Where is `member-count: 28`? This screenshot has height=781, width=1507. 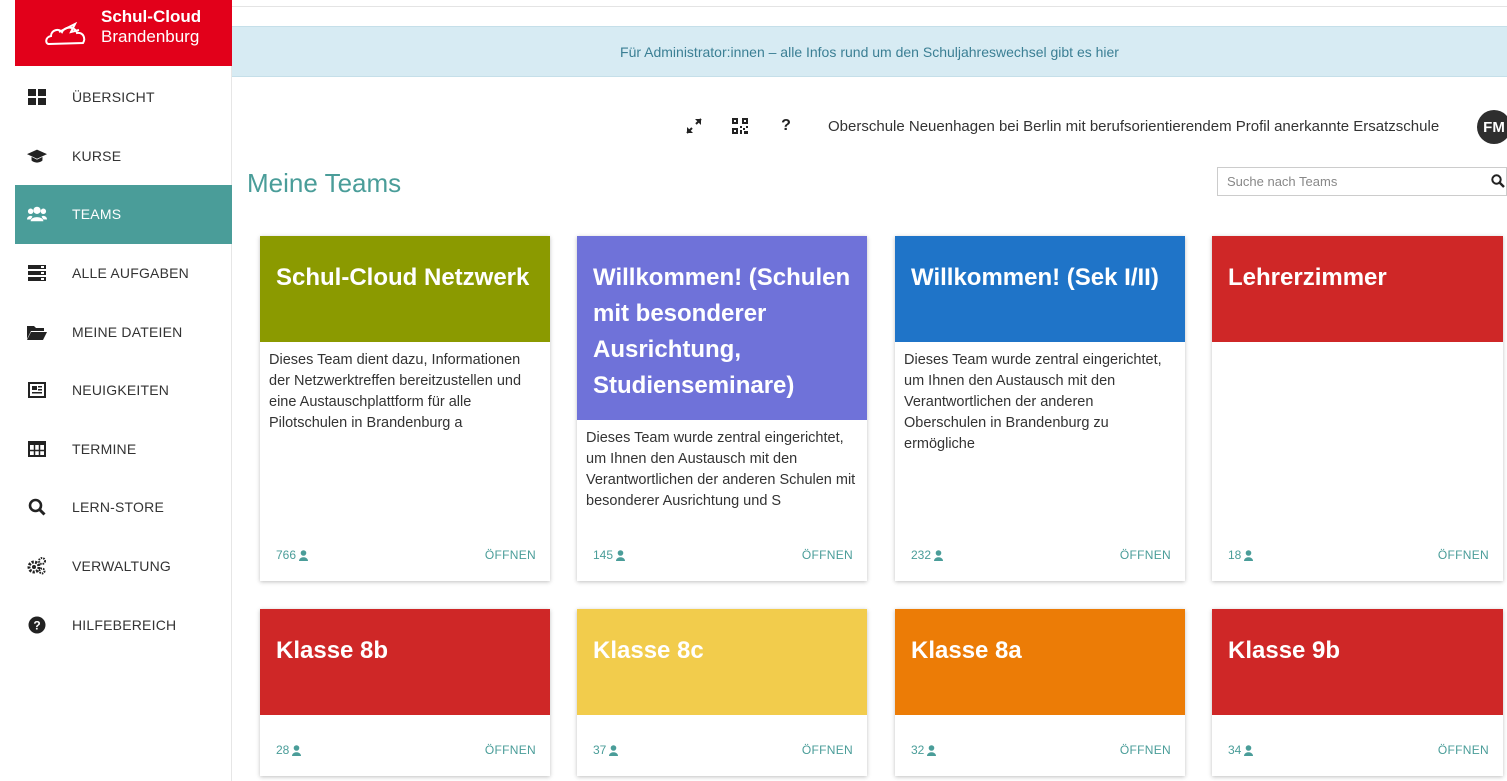 member-count: 28 is located at coordinates (289, 750).